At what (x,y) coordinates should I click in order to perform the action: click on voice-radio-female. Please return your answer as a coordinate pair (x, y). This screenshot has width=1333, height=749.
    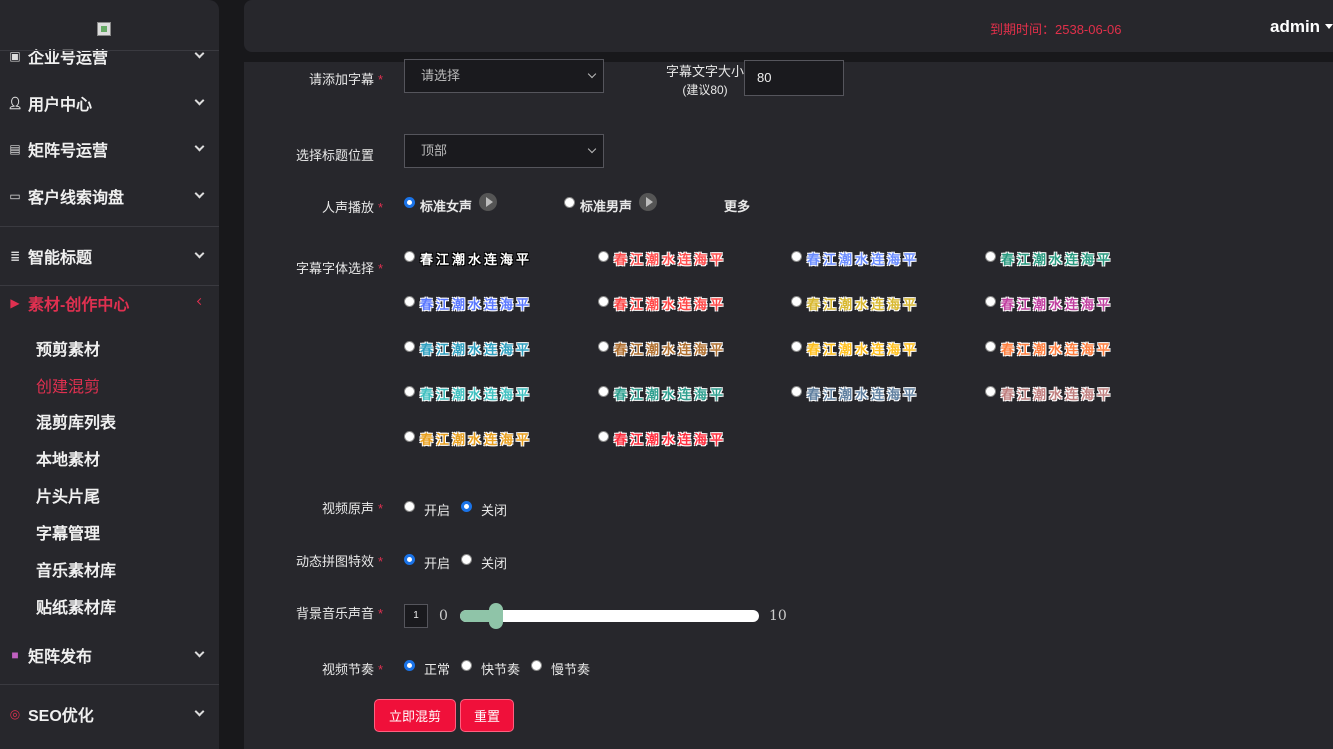
    Looking at the image, I should click on (409, 202).